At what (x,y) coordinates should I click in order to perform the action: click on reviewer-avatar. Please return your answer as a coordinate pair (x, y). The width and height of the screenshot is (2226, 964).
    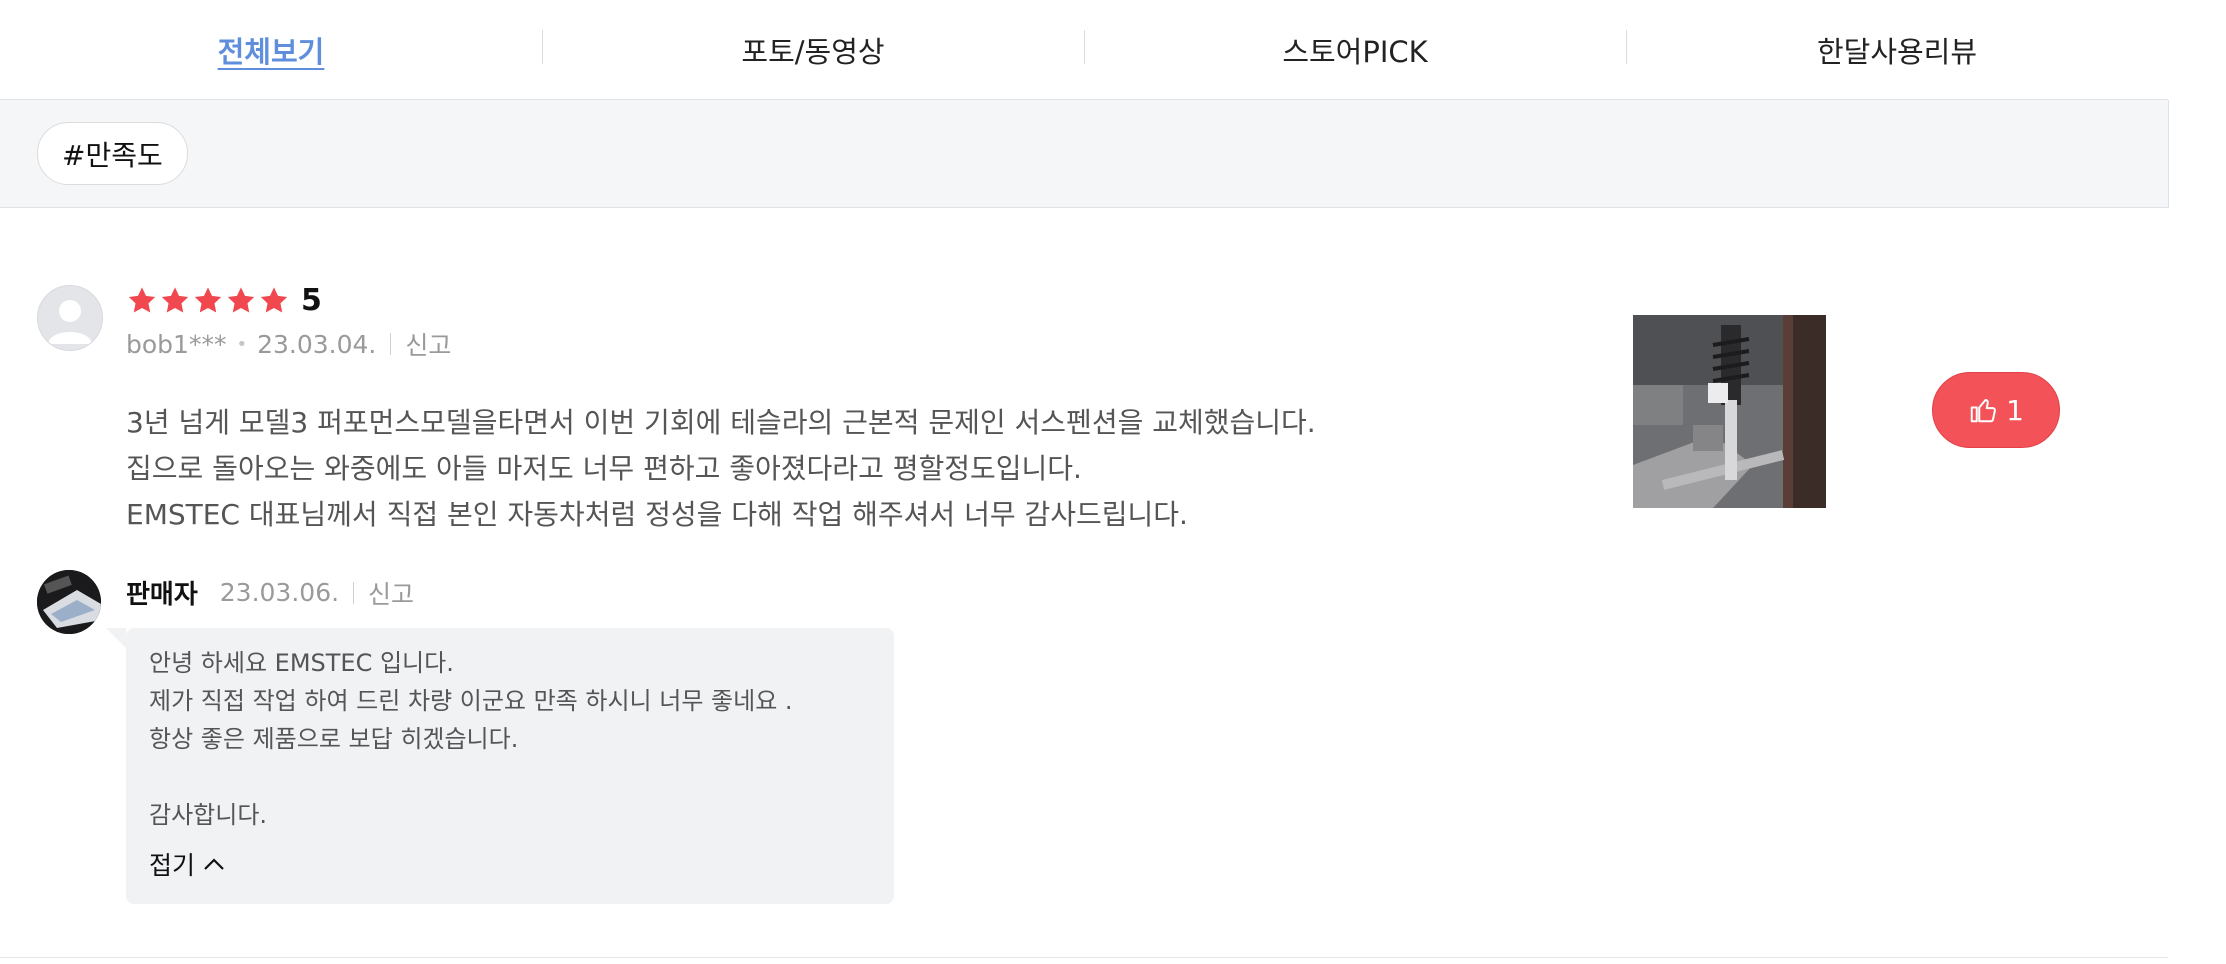
    Looking at the image, I should click on (70, 318).